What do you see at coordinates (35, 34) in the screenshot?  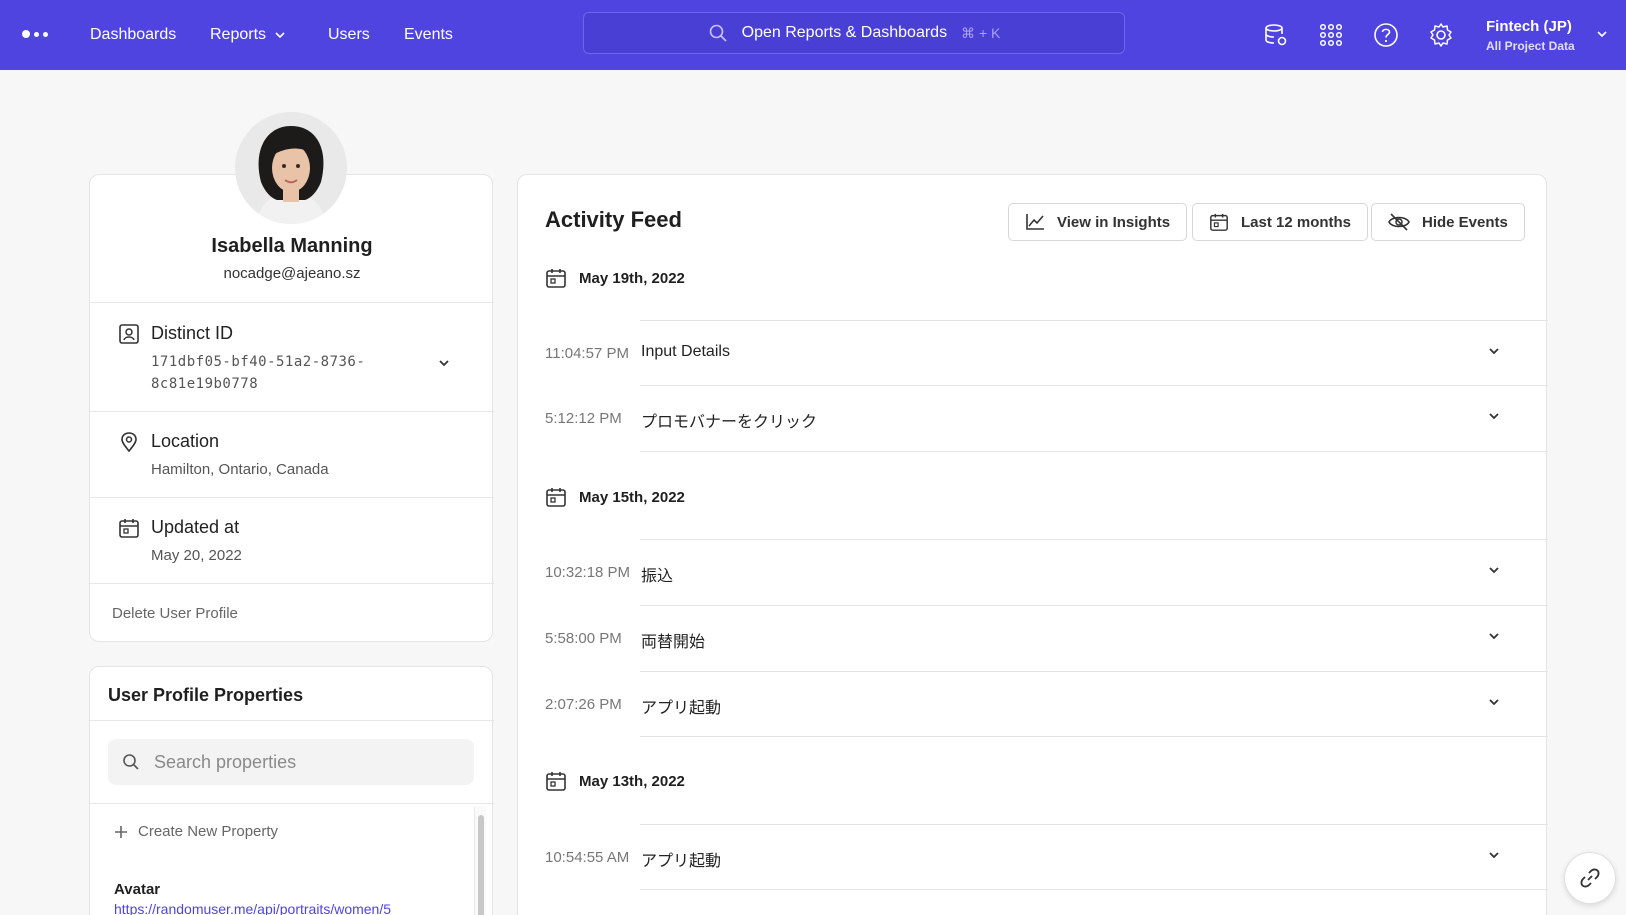 I see `app-logo-icon` at bounding box center [35, 34].